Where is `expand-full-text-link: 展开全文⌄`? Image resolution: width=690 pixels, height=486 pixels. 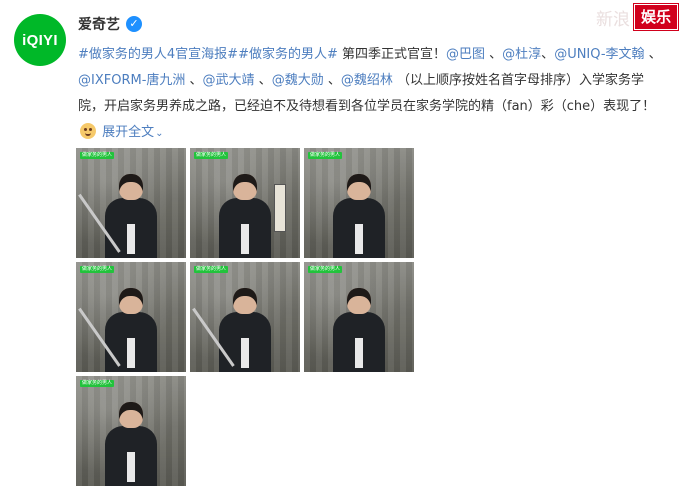 expand-full-text-link: 展开全文⌄ is located at coordinates (132, 132).